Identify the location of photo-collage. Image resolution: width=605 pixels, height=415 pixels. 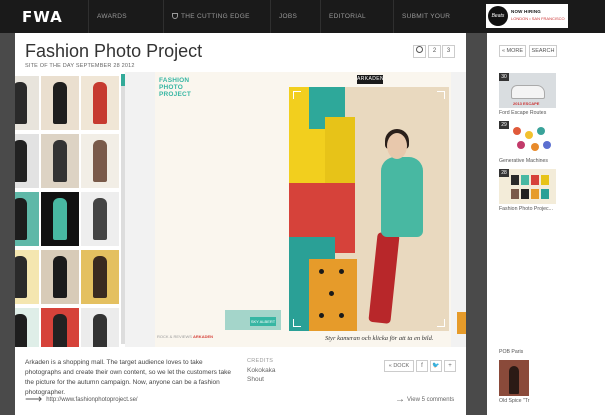
(70, 209).